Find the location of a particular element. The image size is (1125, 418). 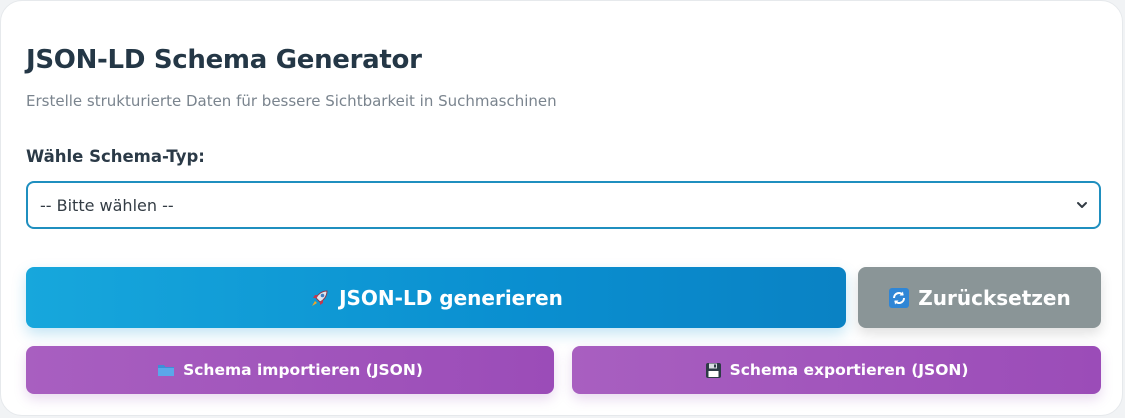

generate-json-ld-button: JSON-LD generieren is located at coordinates (436, 297).